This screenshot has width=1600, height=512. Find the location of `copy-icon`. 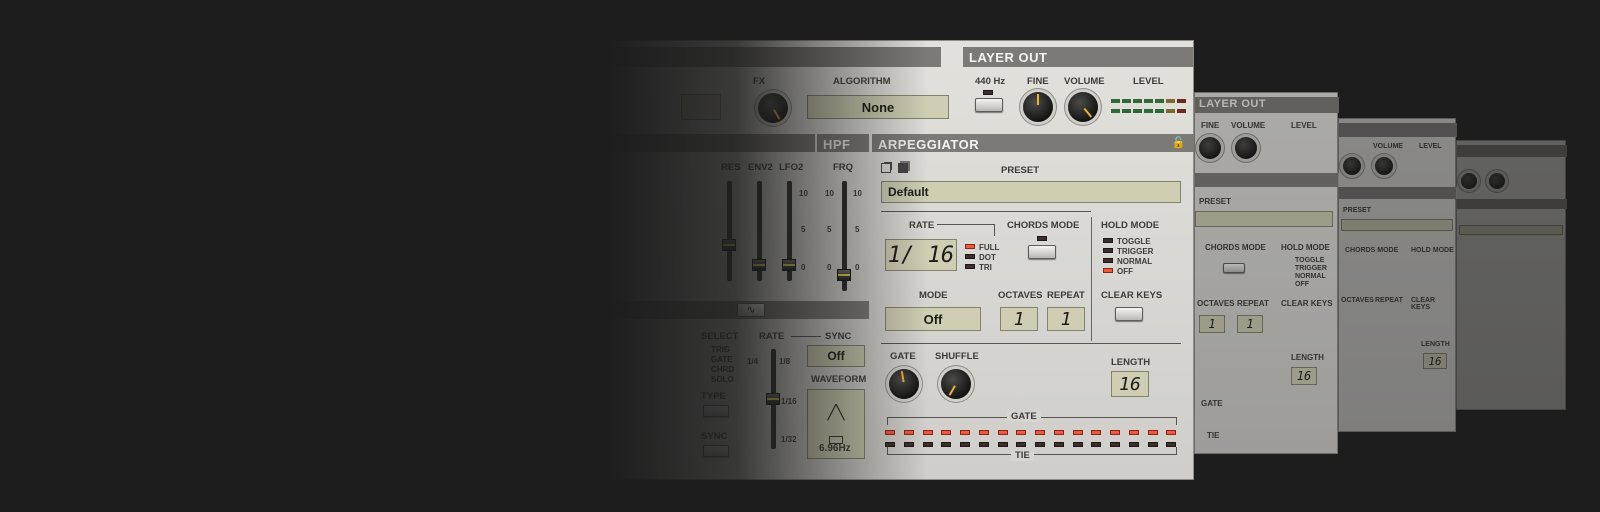

copy-icon is located at coordinates (886, 168).